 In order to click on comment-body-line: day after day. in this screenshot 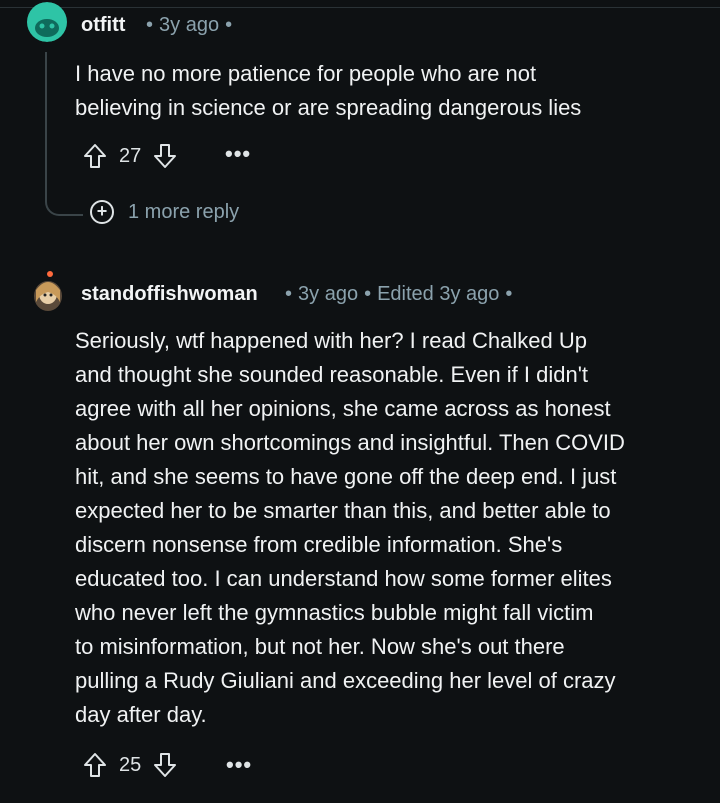, I will do `click(141, 714)`.